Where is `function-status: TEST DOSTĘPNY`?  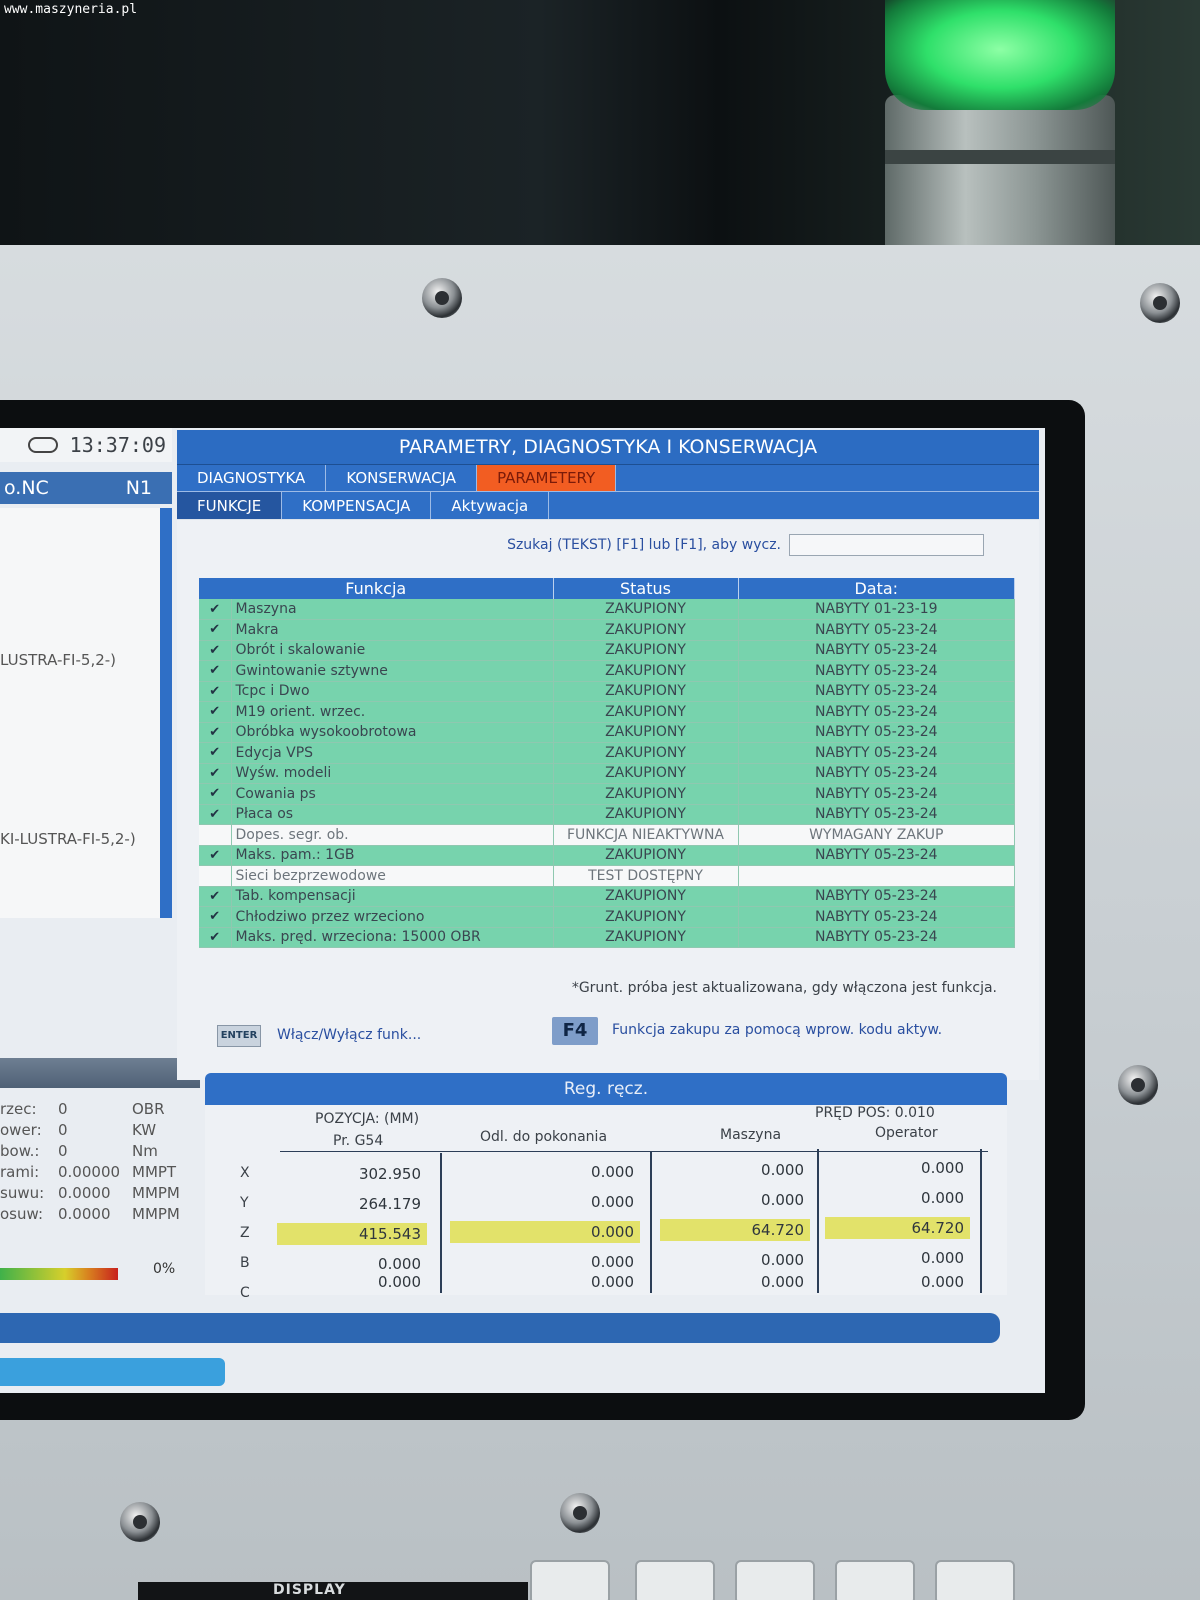
function-status: TEST DOSTĘPNY is located at coordinates (646, 876).